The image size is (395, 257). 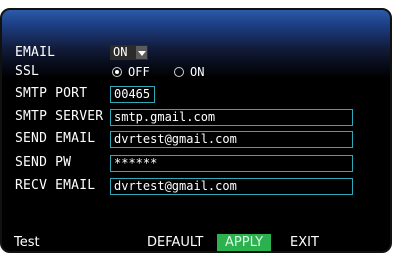 What do you see at coordinates (27, 71) in the screenshot?
I see `ssl-label: SSL` at bounding box center [27, 71].